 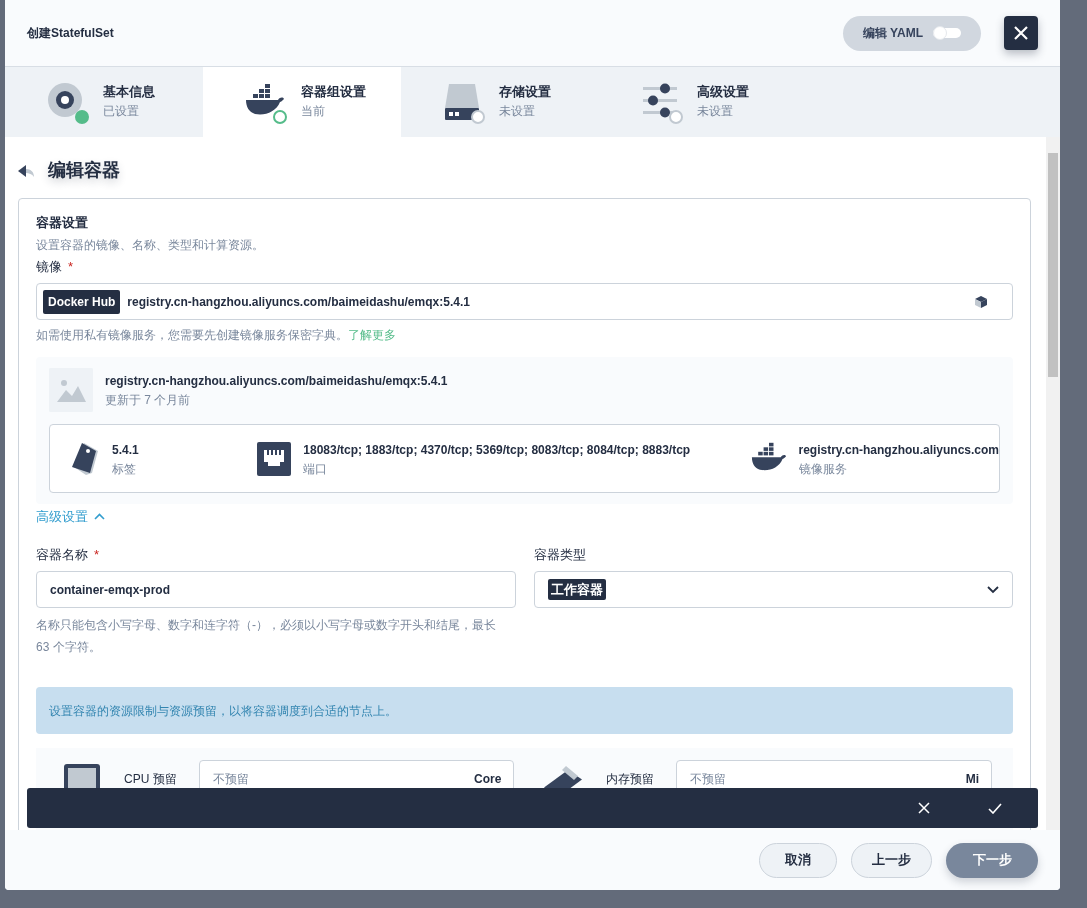 What do you see at coordinates (70, 33) in the screenshot?
I see `dialog-title: 创建StatefulSet` at bounding box center [70, 33].